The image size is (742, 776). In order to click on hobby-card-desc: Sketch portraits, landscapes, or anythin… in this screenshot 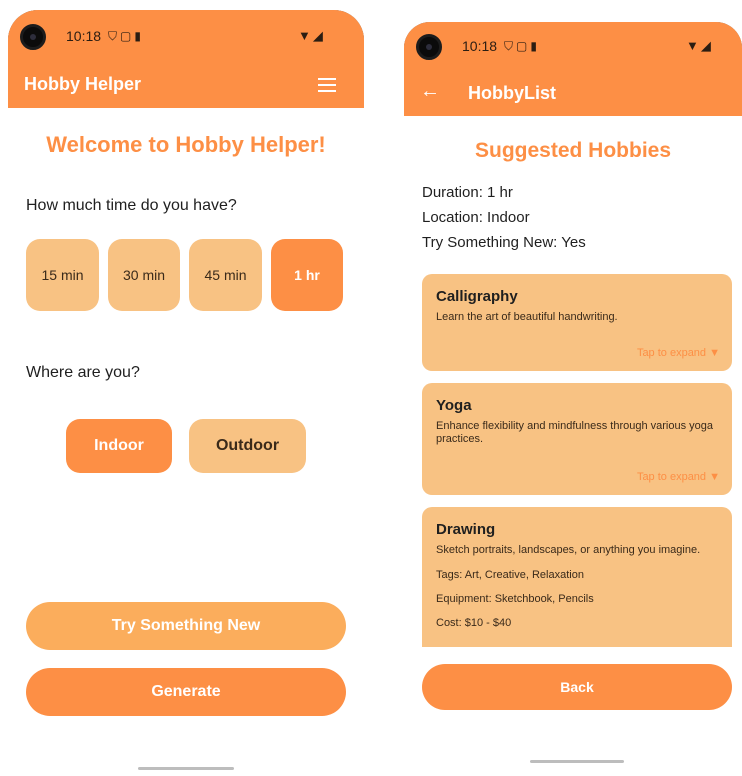, I will do `click(568, 550)`.